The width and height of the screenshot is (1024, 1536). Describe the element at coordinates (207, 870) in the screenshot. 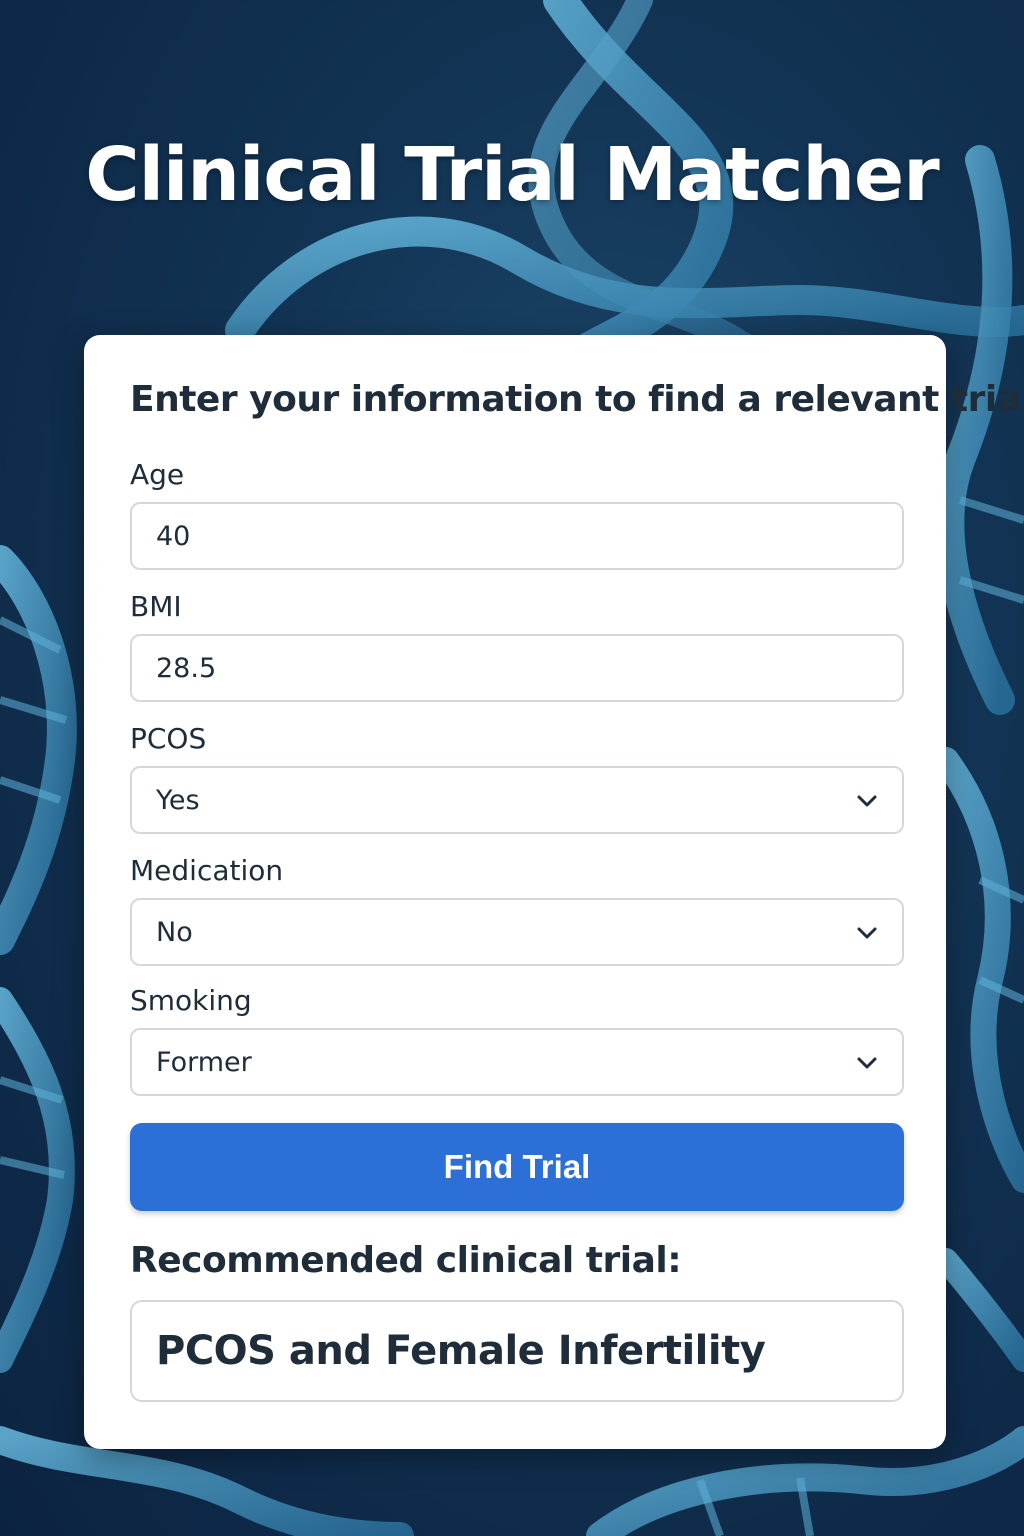

I see `medication-label: Medication` at that location.